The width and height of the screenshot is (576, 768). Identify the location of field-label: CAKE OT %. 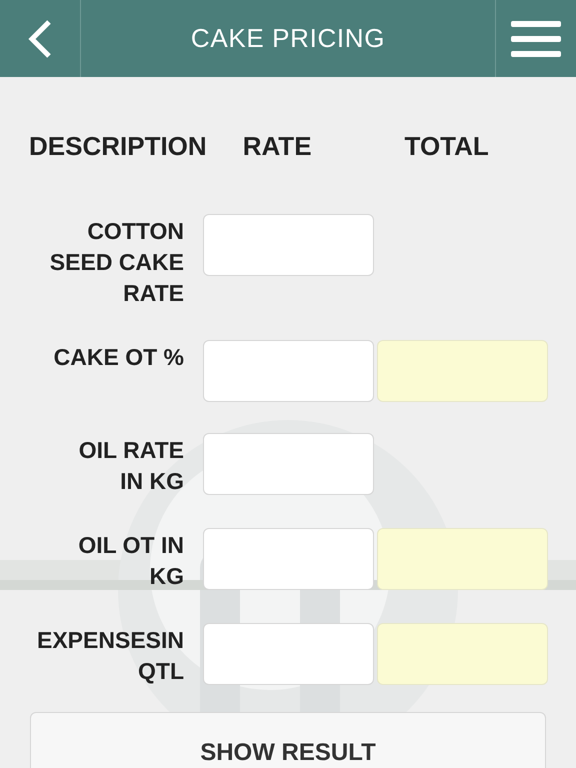
(118, 357).